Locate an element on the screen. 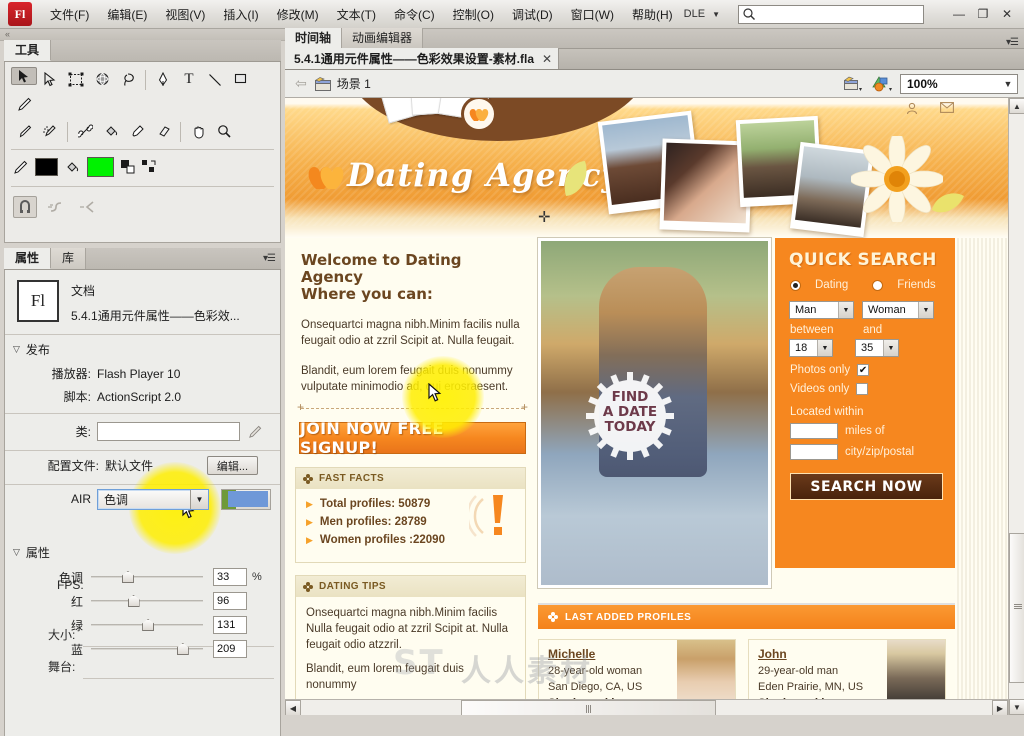  mail-icon is located at coordinates (947, 107).